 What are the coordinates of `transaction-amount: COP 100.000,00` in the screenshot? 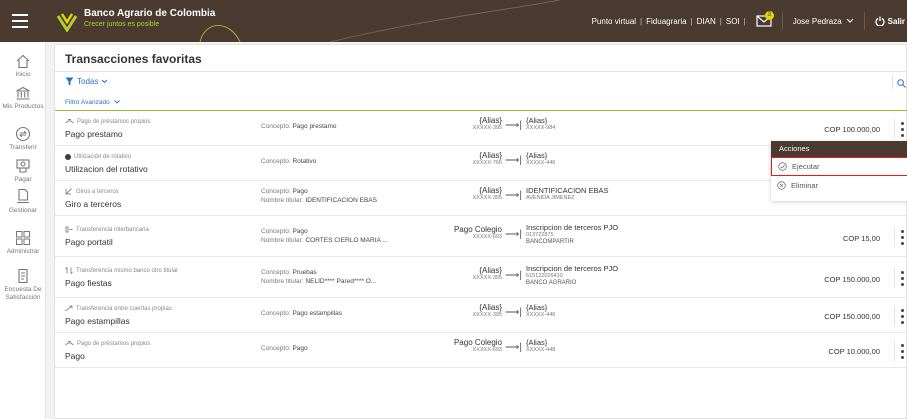 It's located at (852, 129).